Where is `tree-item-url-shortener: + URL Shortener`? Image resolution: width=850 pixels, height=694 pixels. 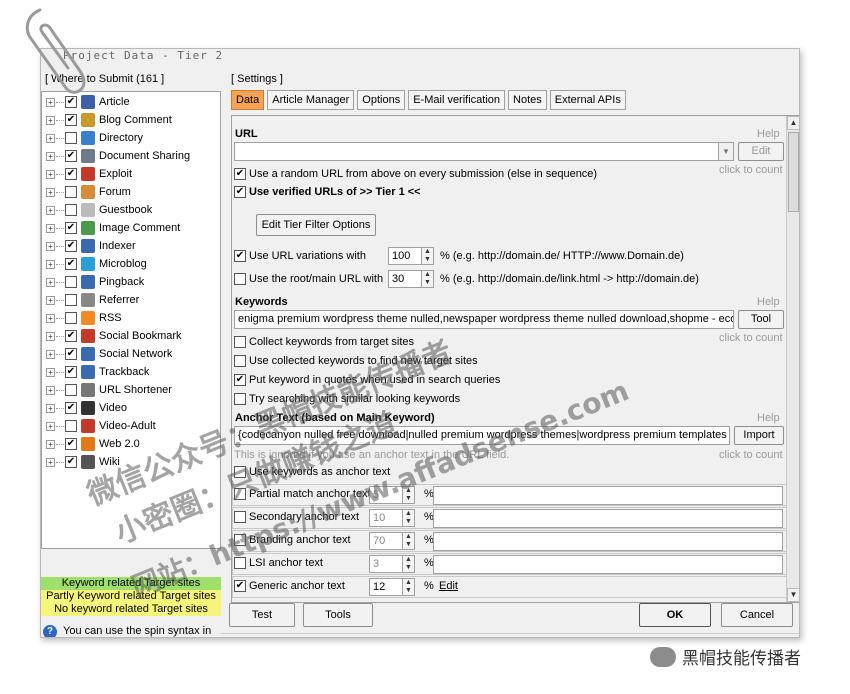
tree-item-url-shortener: + URL Shortener is located at coordinates (131, 390).